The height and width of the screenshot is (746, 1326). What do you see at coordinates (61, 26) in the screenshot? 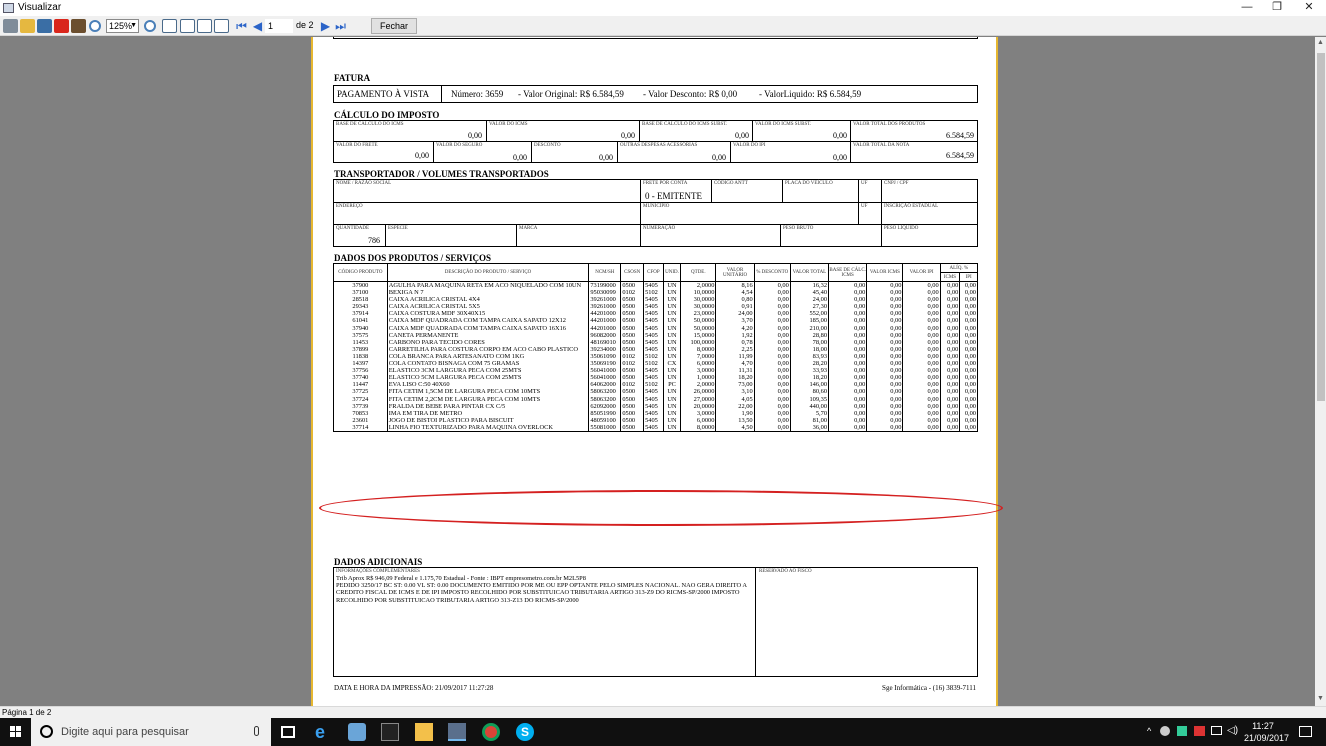
I see `pdf-export-icon` at bounding box center [61, 26].